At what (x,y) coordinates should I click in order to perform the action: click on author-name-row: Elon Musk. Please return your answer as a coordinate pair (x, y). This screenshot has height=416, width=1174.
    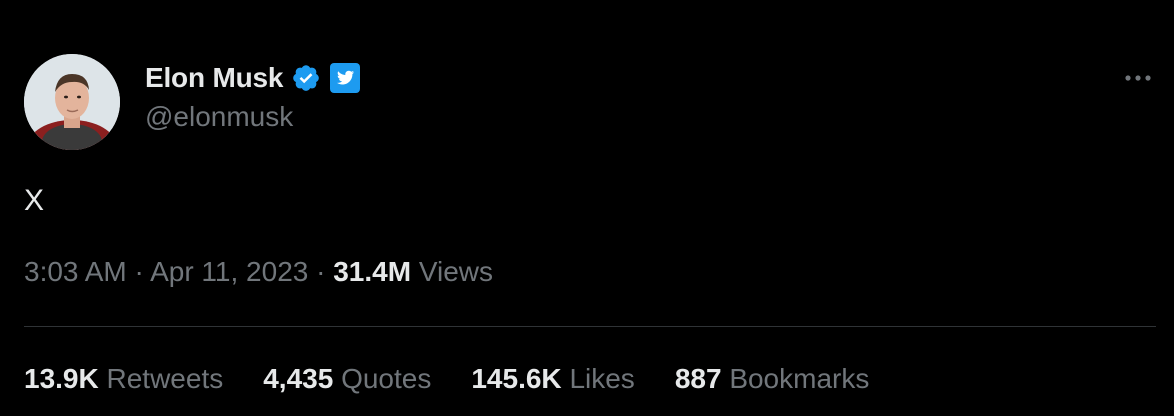
    Looking at the image, I should click on (253, 78).